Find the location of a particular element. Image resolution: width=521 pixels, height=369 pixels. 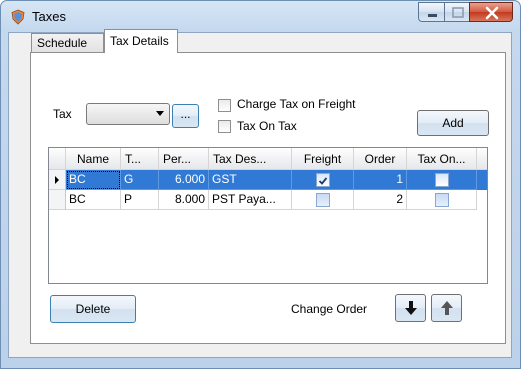

tax-select is located at coordinates (128, 114).